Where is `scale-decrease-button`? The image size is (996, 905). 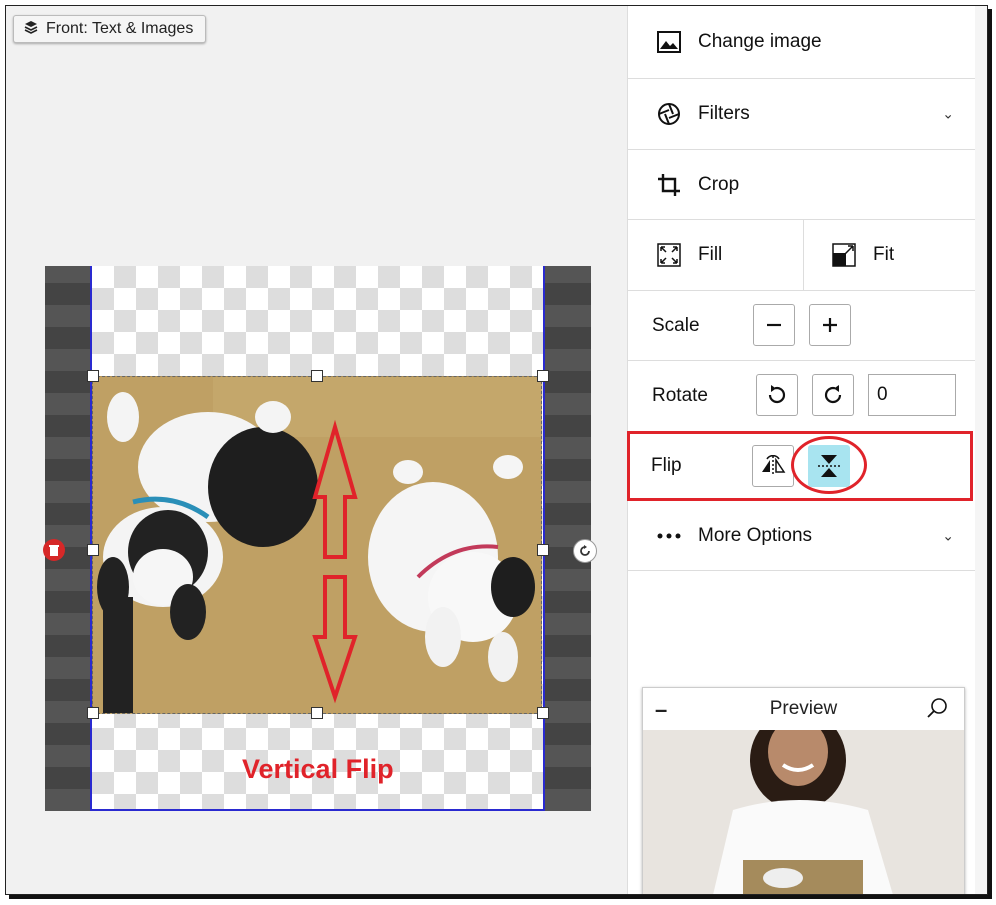
scale-decrease-button is located at coordinates (774, 325).